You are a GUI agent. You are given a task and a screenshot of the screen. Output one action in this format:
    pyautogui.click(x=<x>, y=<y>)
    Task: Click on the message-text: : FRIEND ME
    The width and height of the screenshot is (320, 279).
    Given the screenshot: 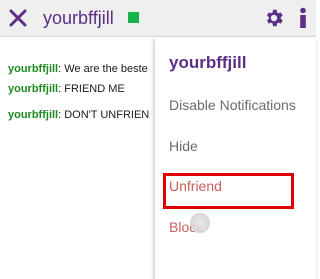 What is the action you would take?
    pyautogui.click(x=91, y=89)
    